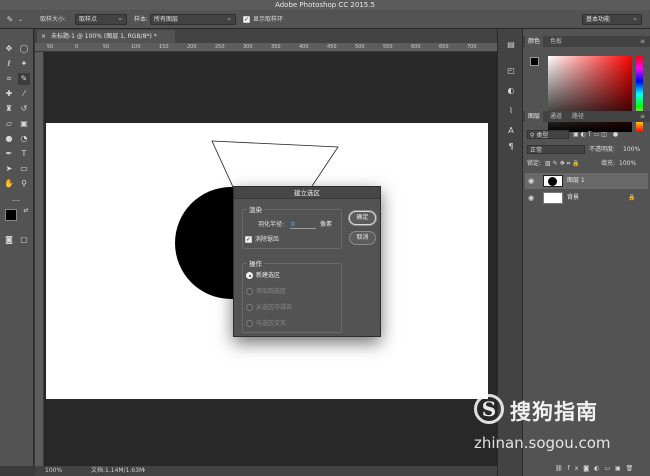 This screenshot has height=476, width=650. What do you see at coordinates (555, 430) in the screenshot?
I see `sogou-watermark: S 搜狗指南 zhinan.sogou.com` at bounding box center [555, 430].